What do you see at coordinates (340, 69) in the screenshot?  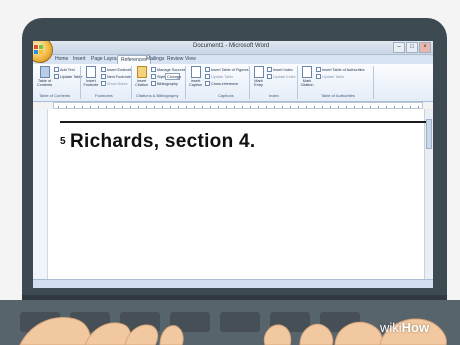 I see `insert-table-of-authorities-button: Insert Table of Authorities` at bounding box center [340, 69].